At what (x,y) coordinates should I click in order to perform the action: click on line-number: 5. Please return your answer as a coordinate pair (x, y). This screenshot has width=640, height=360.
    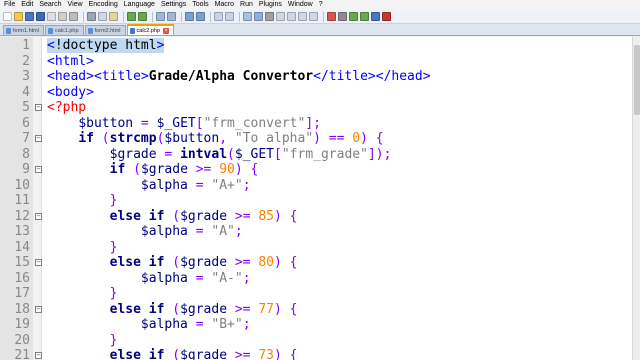
    Looking at the image, I should click on (26, 107).